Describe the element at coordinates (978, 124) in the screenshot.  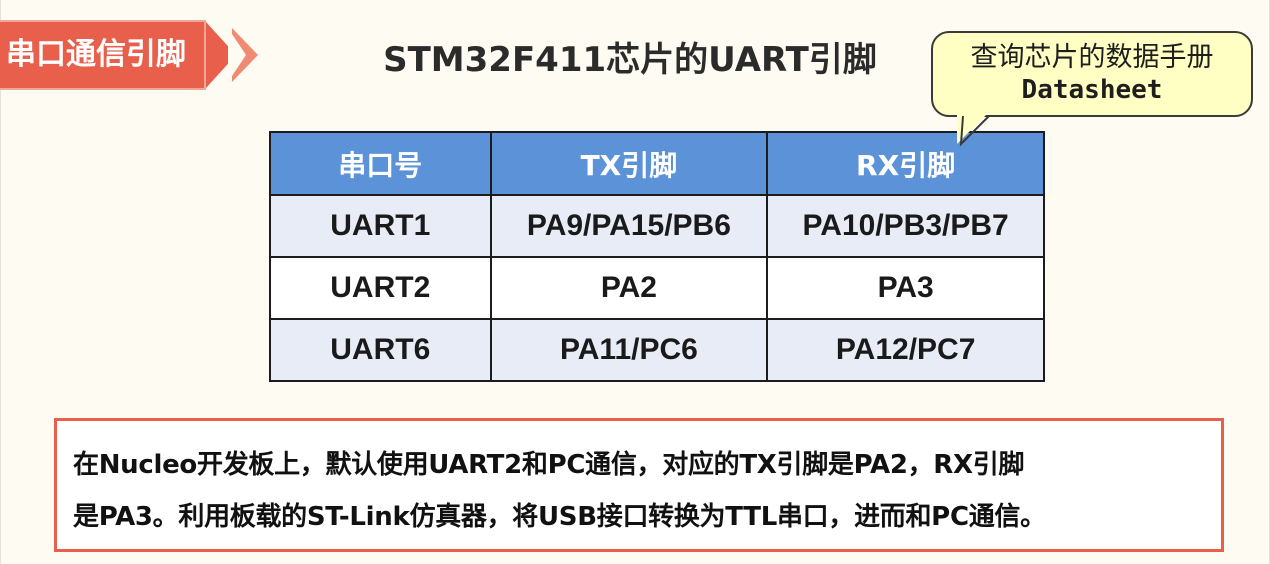
I see `callout-tail` at that location.